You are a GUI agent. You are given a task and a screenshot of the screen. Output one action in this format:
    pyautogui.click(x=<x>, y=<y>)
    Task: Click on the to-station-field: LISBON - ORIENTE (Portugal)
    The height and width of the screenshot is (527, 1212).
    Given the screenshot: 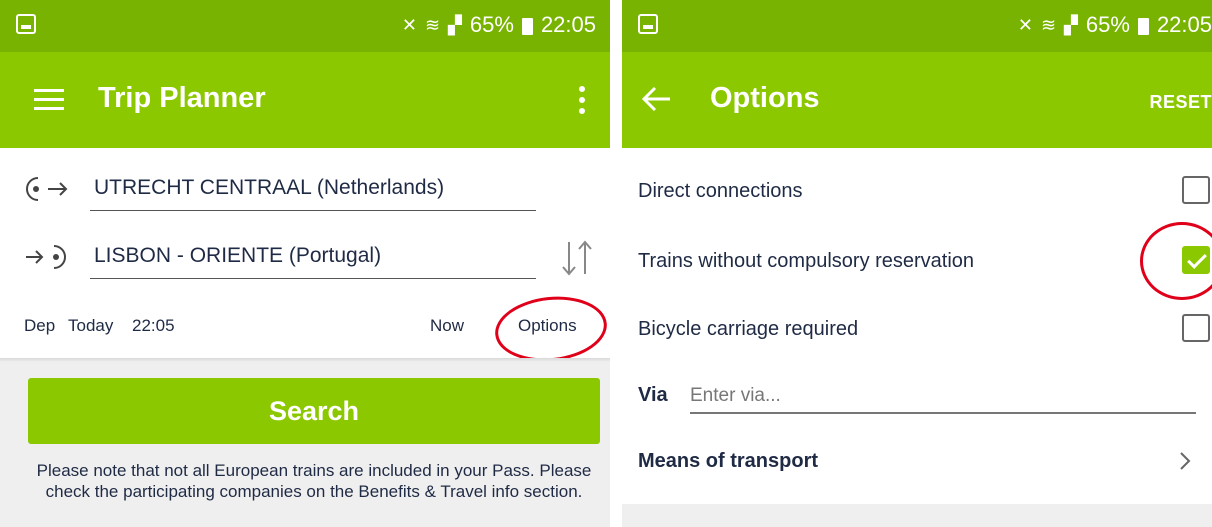 What is the action you would take?
    pyautogui.click(x=237, y=256)
    